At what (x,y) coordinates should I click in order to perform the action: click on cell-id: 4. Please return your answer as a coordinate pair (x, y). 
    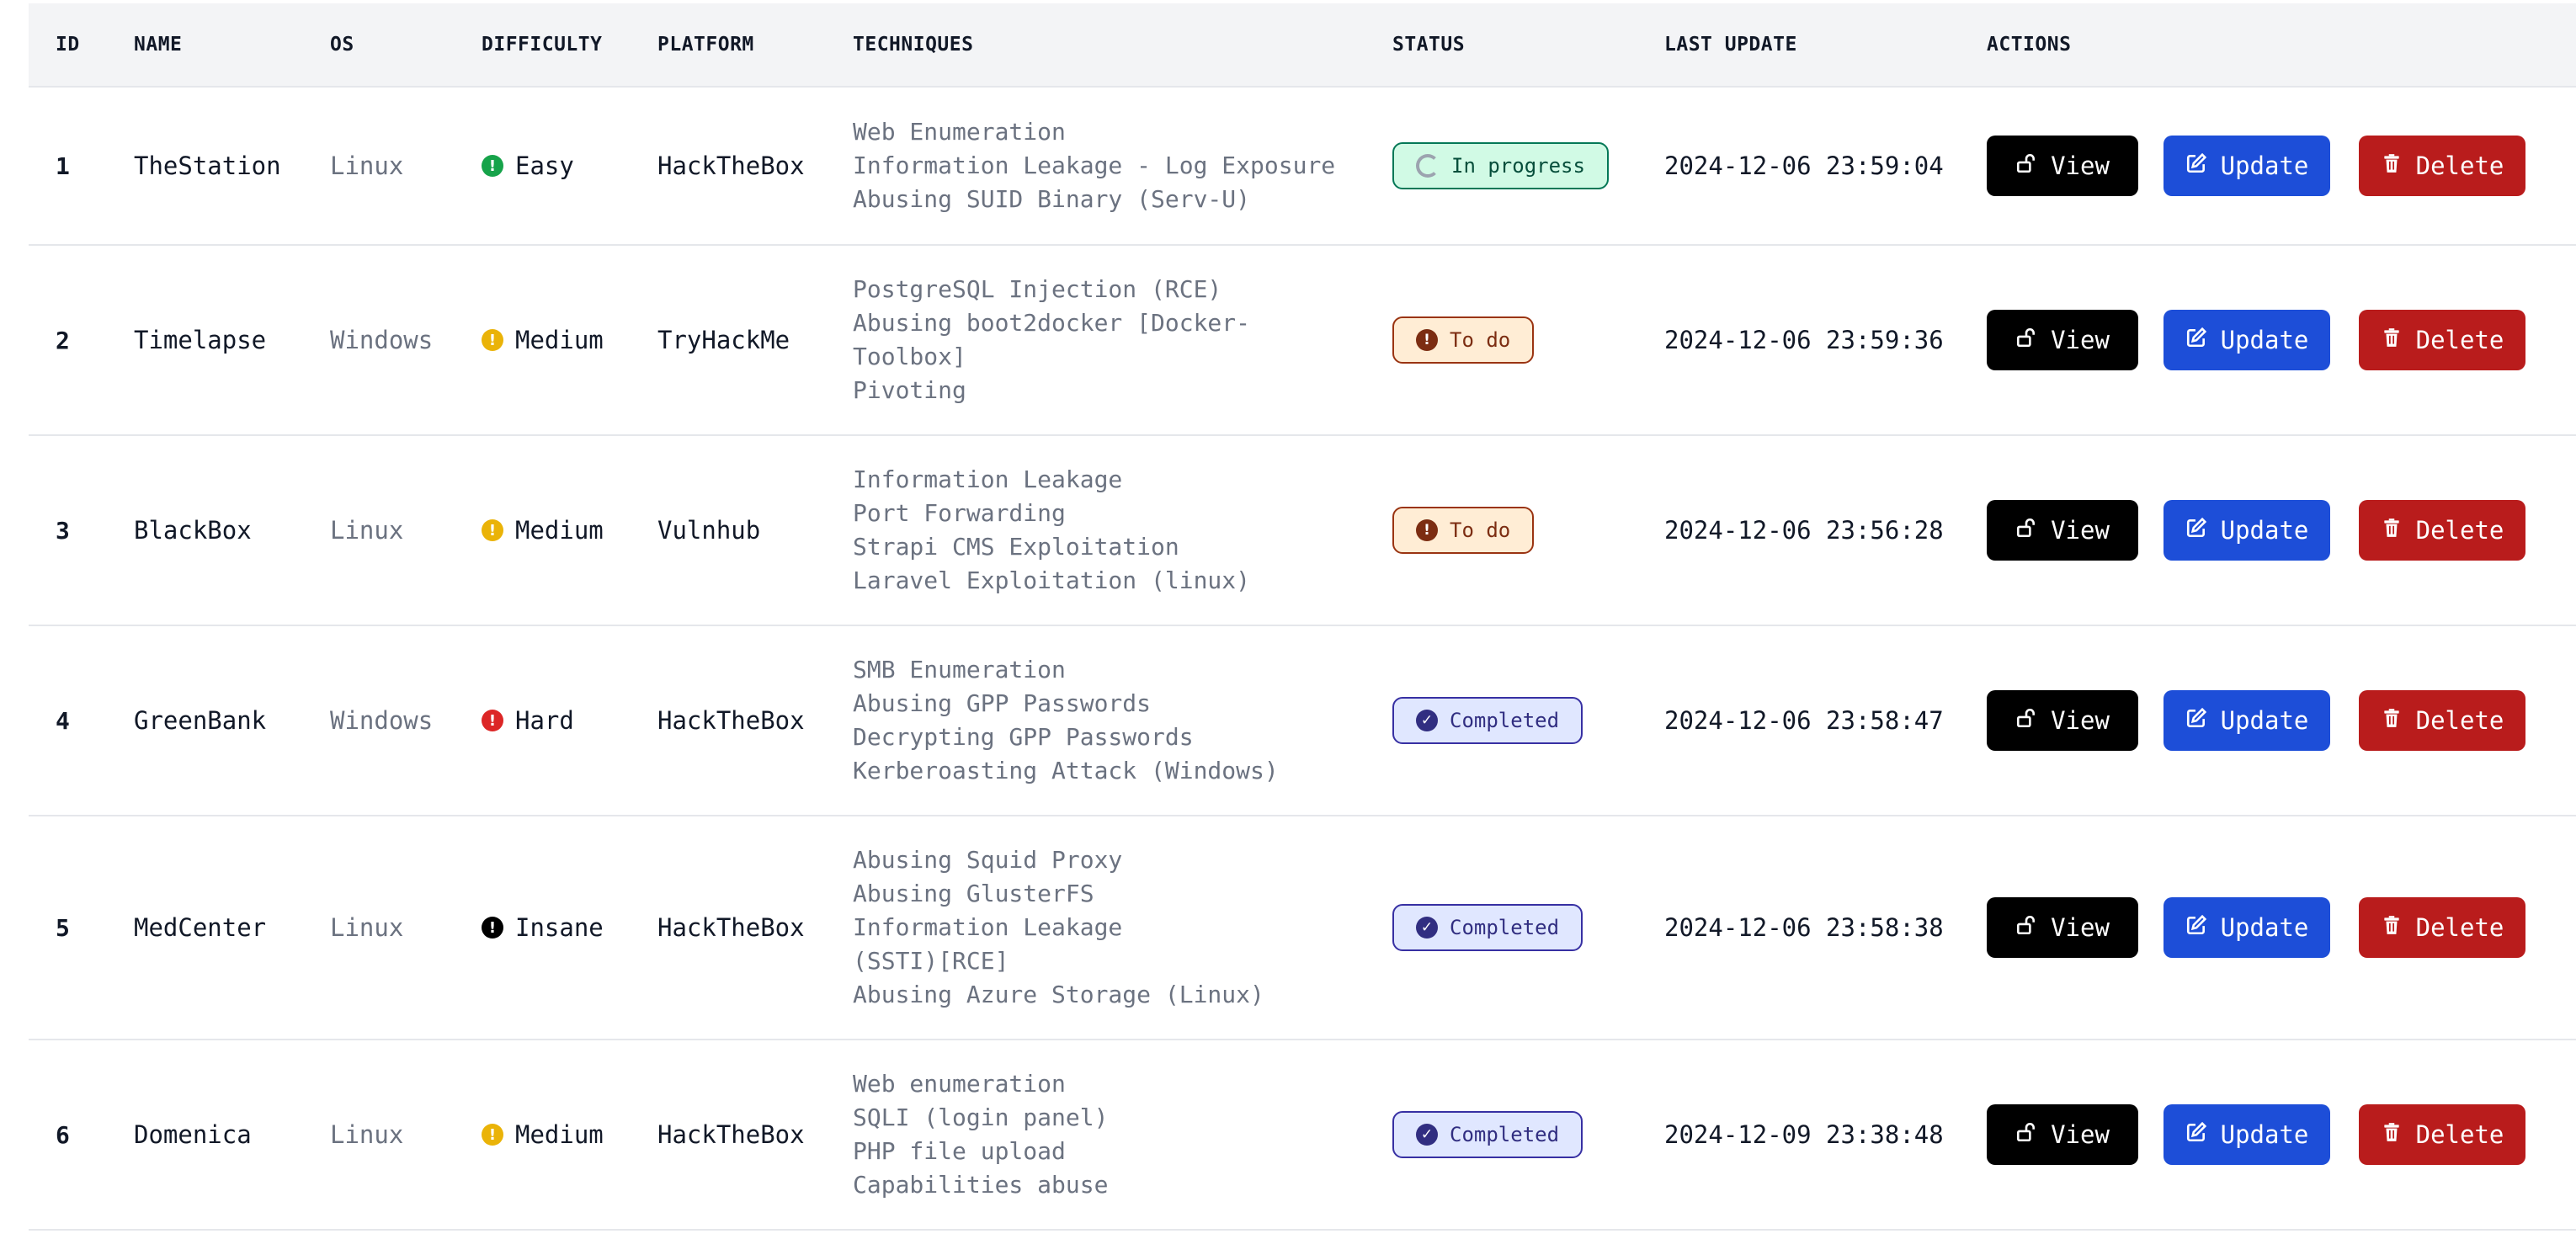
    Looking at the image, I should click on (63, 720).